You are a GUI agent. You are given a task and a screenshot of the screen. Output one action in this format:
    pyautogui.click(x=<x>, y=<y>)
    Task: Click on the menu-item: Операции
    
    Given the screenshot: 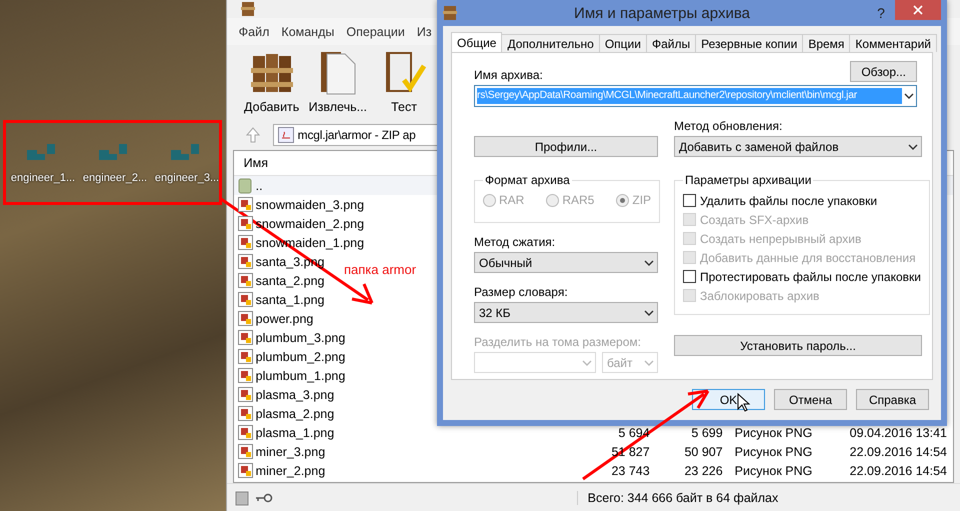 What is the action you would take?
    pyautogui.click(x=375, y=31)
    